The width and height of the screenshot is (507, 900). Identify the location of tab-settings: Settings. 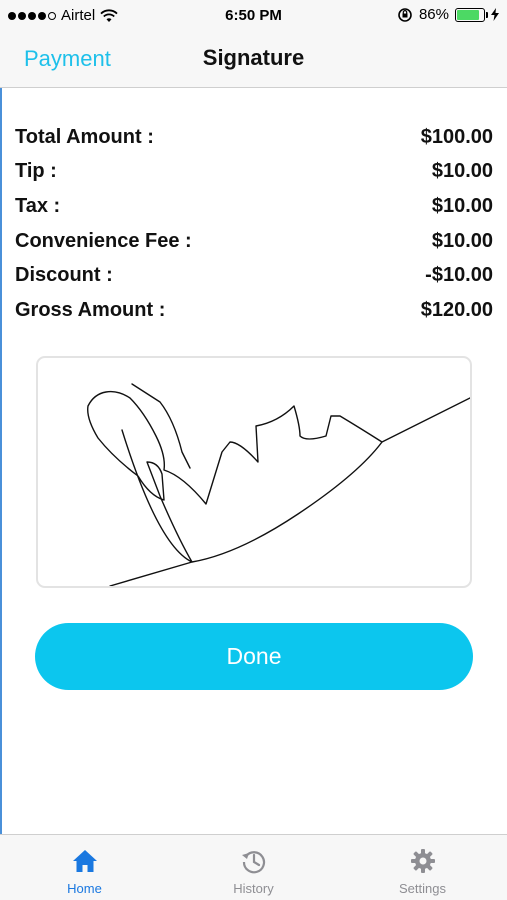
(422, 867).